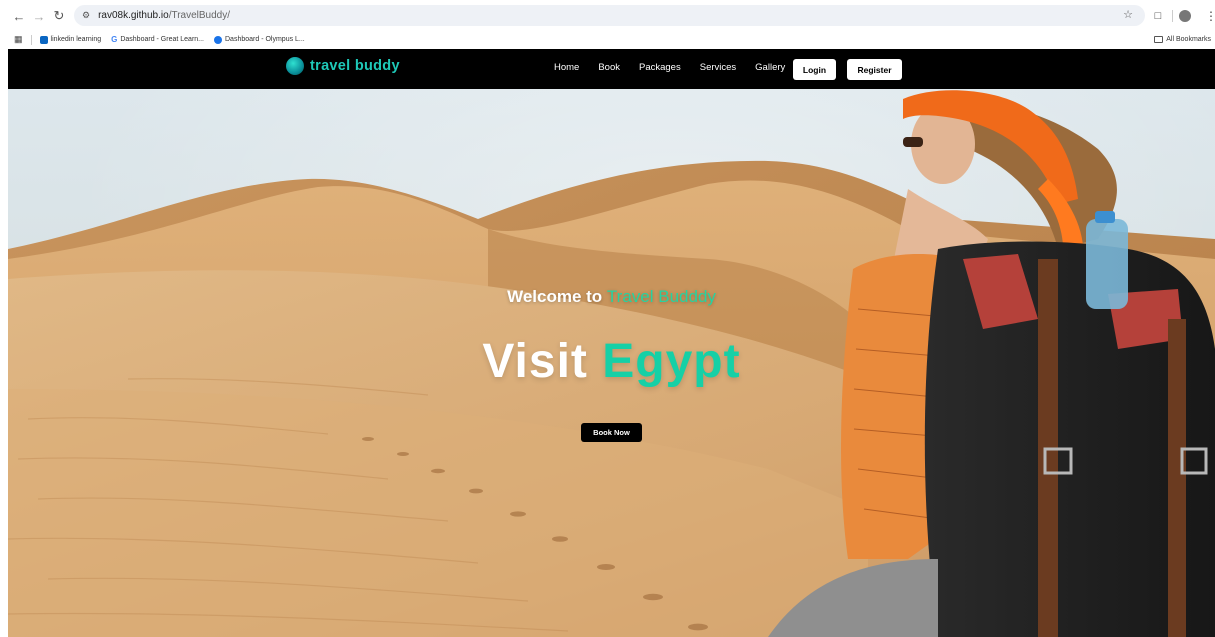 This screenshot has width=1215, height=637. I want to click on register-button: Register, so click(874, 69).